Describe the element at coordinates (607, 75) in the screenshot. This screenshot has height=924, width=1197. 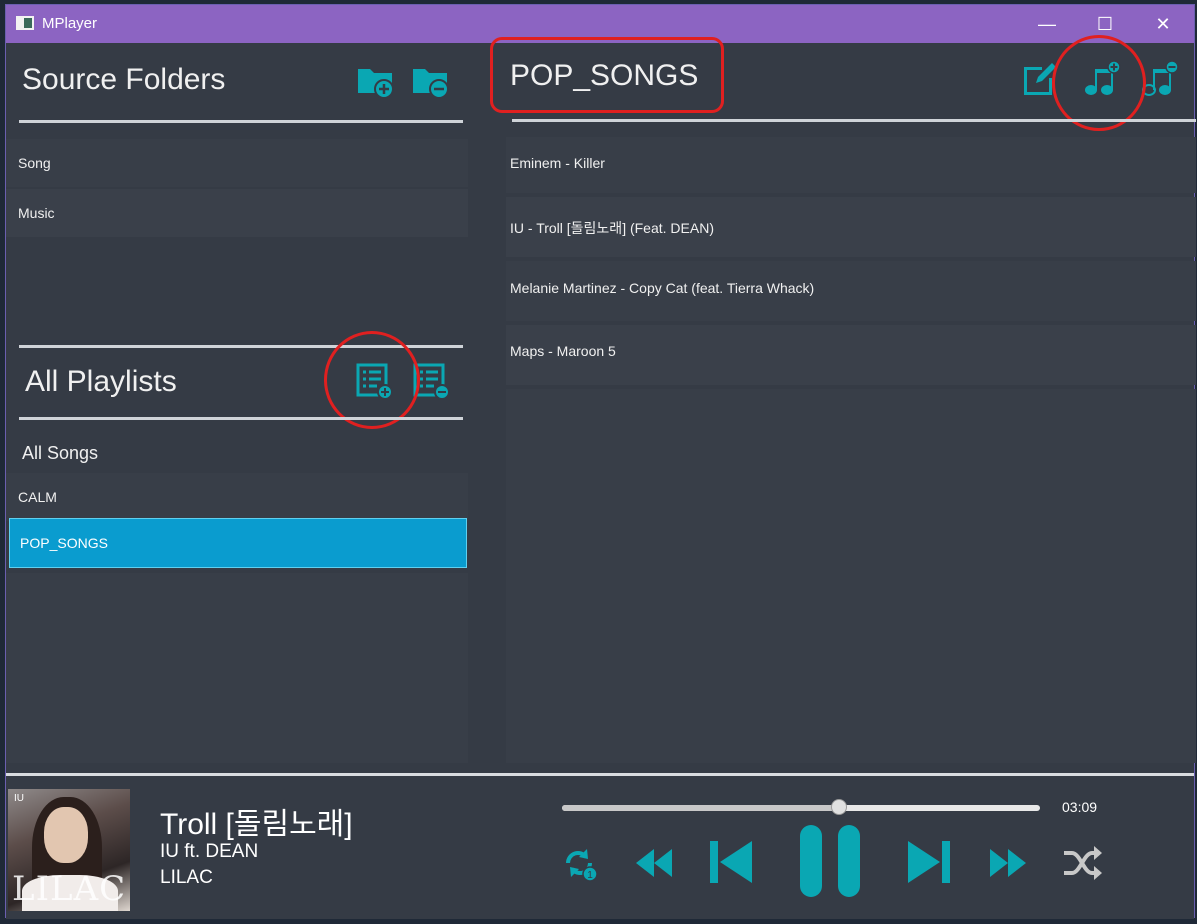
I see `annotation-box` at that location.